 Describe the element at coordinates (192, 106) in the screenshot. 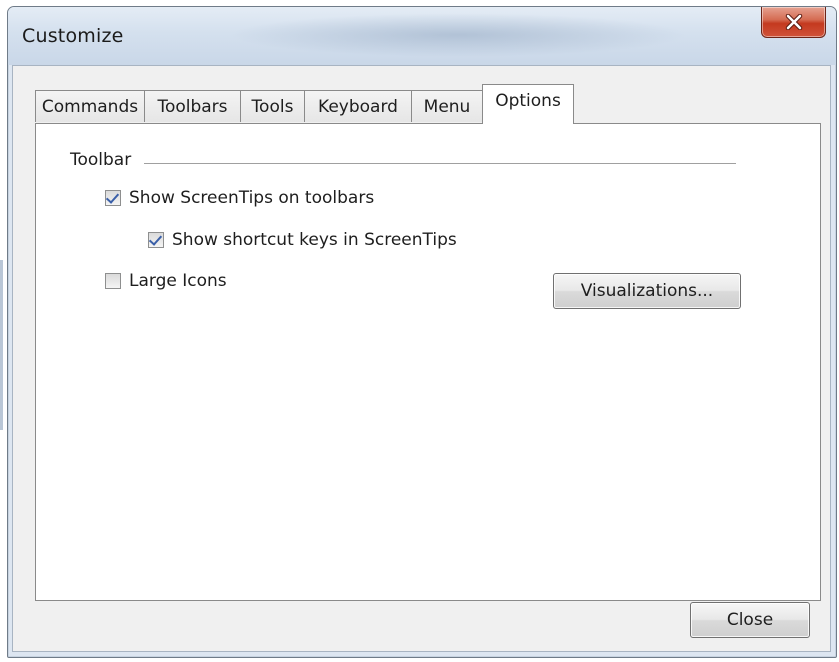

I see `tab-toolbars: Toolbars` at that location.